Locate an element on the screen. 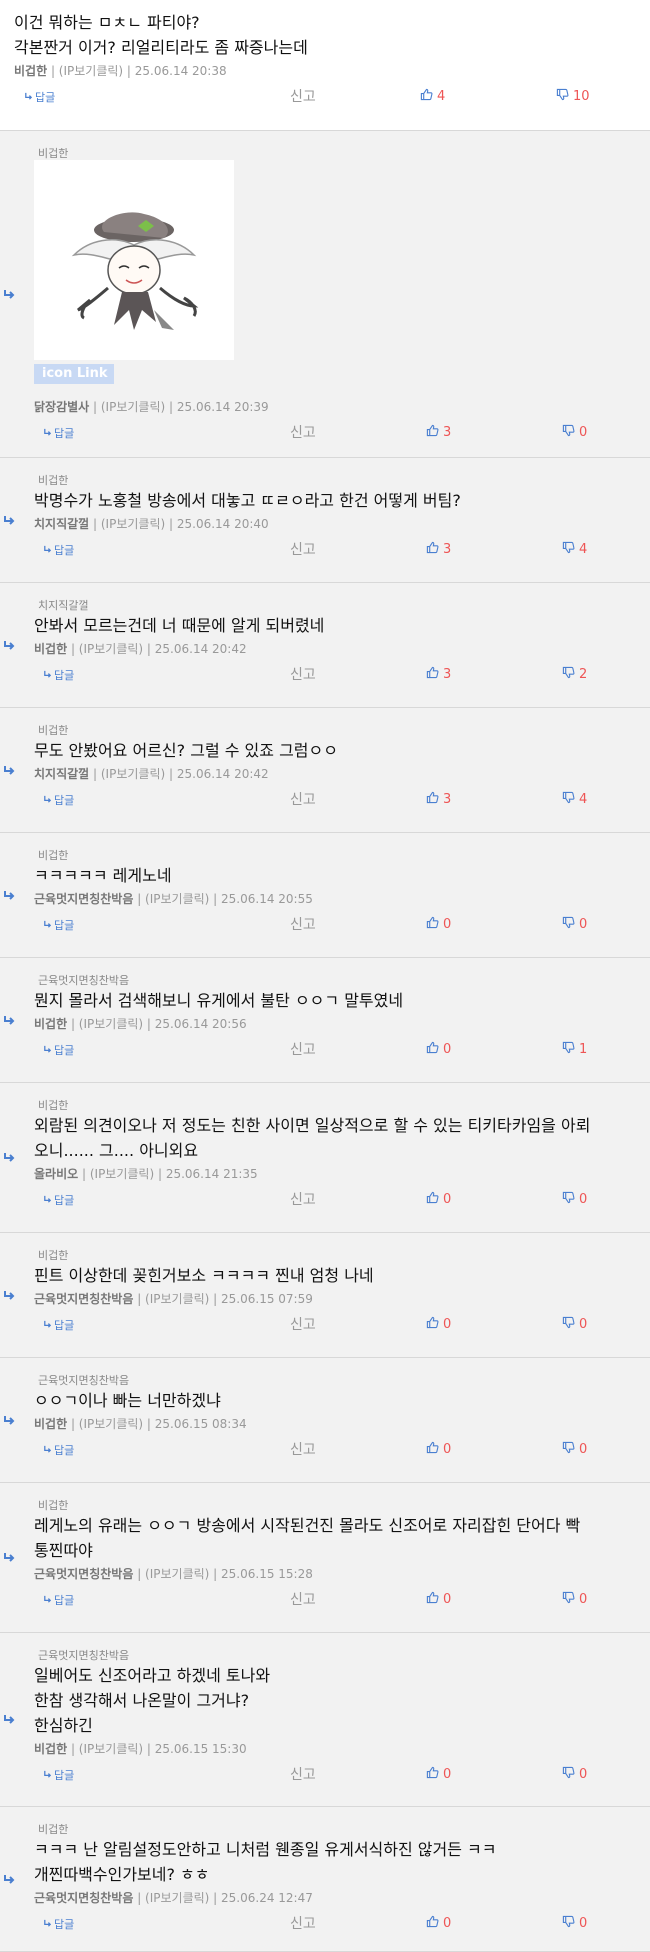  upvote-count: 0 is located at coordinates (447, 924).